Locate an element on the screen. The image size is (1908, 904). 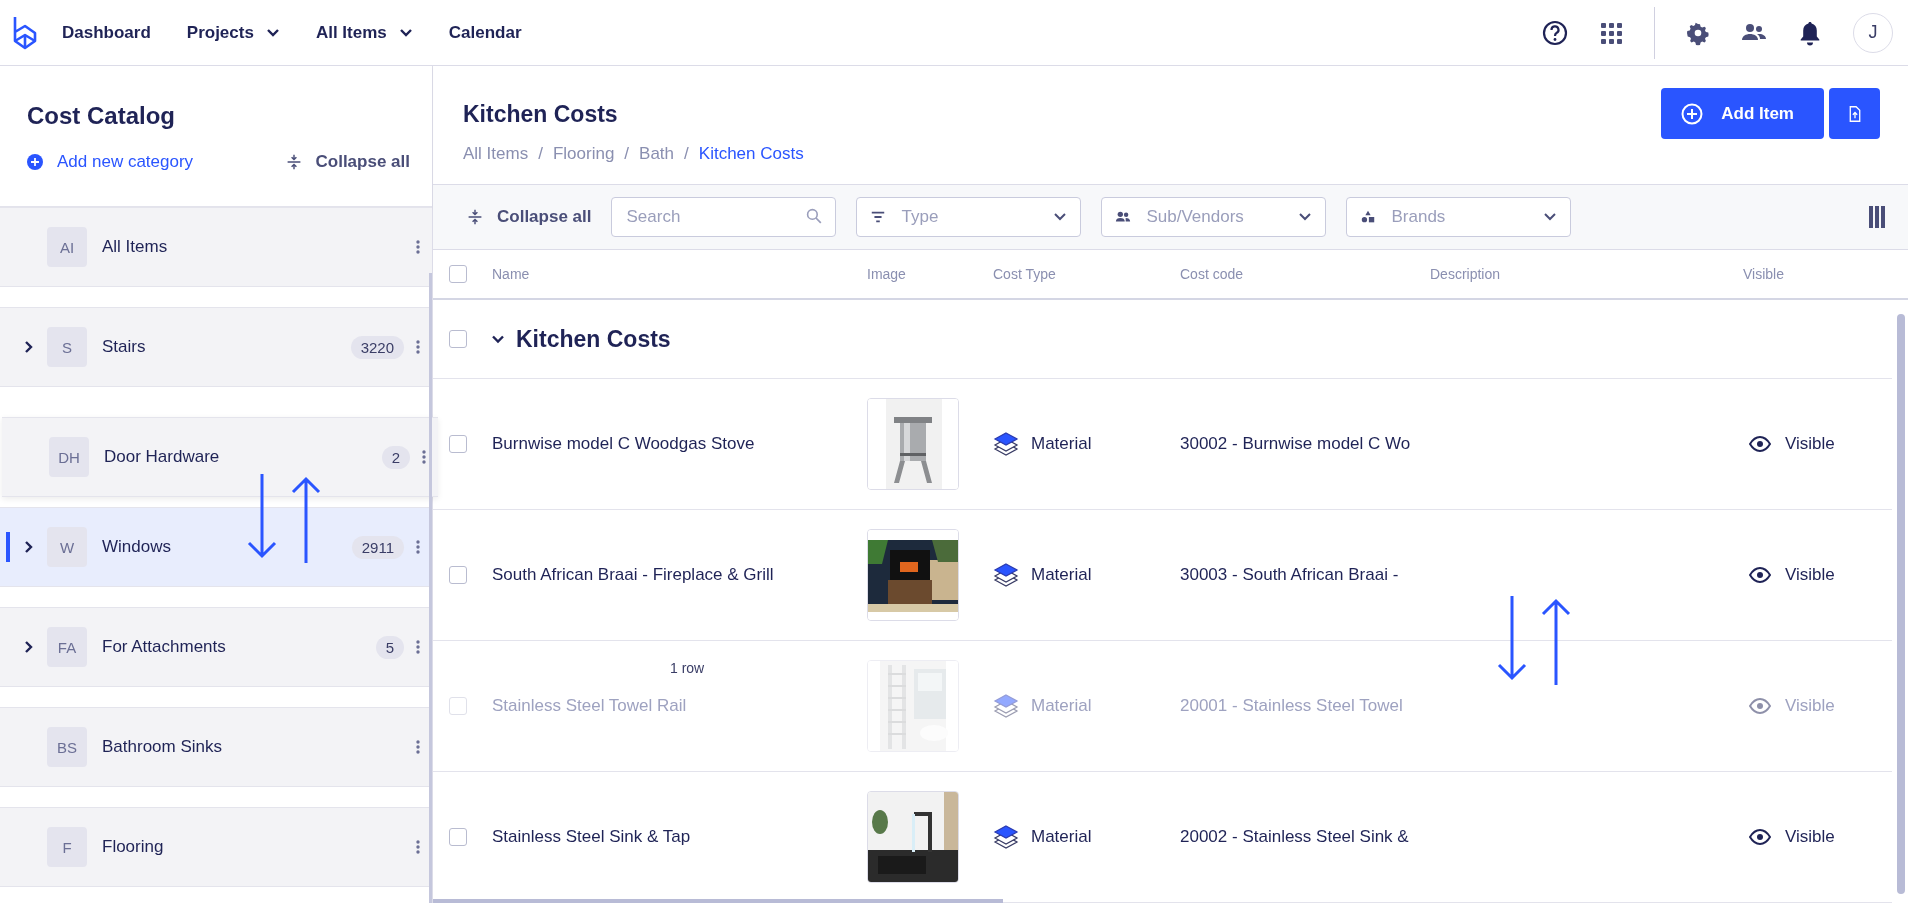
cost-code: 20001 - Stainless Steel Towel is located at coordinates (1292, 706).